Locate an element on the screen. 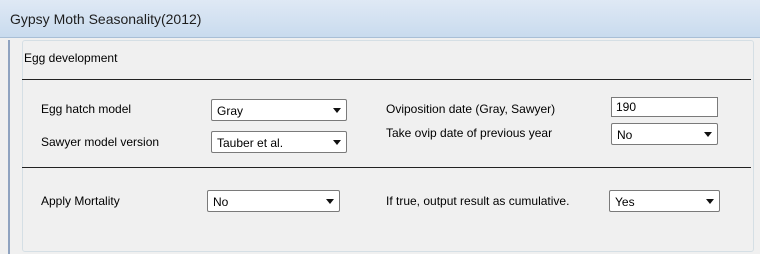 The width and height of the screenshot is (760, 254). output-cumulative-label: If true, output result as cumulative. is located at coordinates (478, 201).